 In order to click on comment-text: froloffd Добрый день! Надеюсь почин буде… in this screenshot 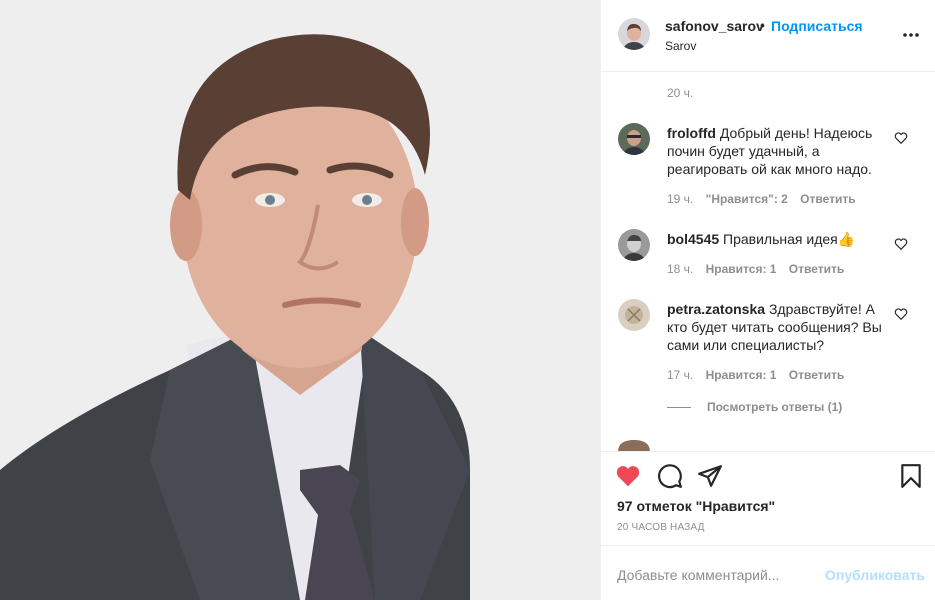, I will do `click(777, 151)`.